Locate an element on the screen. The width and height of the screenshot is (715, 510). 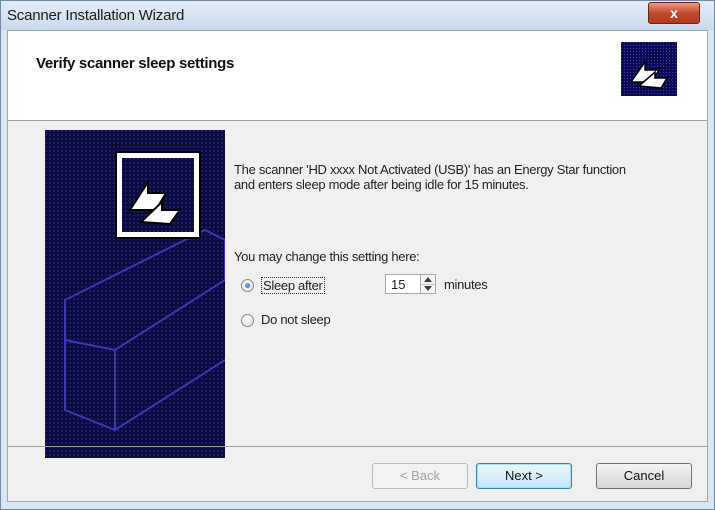
sleep-minutes-stepper is located at coordinates (428, 284).